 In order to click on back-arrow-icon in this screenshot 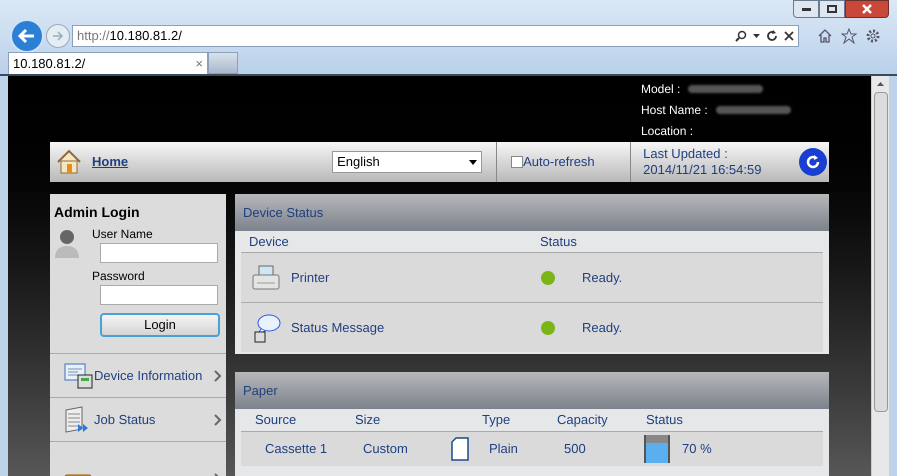, I will do `click(27, 36)`.